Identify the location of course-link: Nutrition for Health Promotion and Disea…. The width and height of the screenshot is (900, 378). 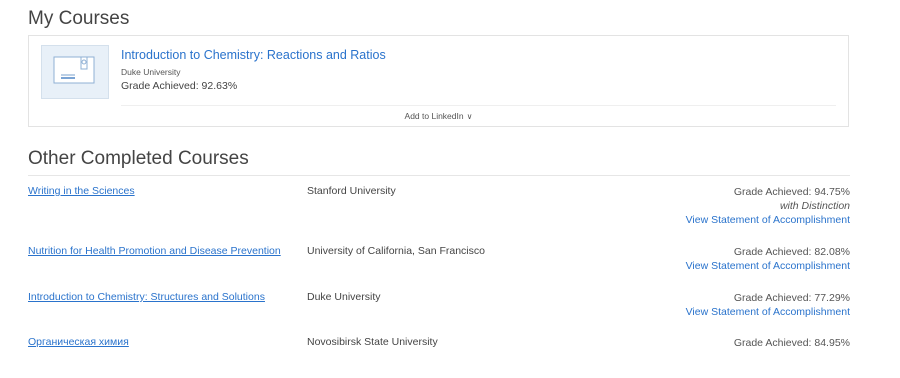
(154, 251).